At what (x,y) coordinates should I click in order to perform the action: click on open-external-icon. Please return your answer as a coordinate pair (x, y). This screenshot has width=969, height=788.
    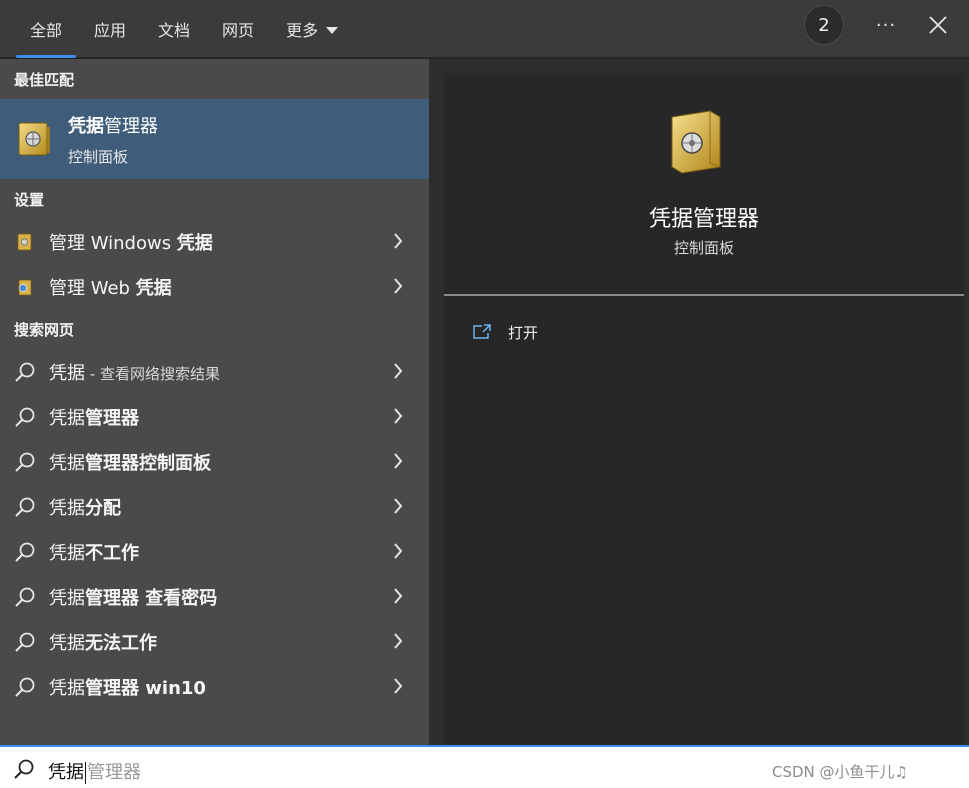
    Looking at the image, I should click on (482, 331).